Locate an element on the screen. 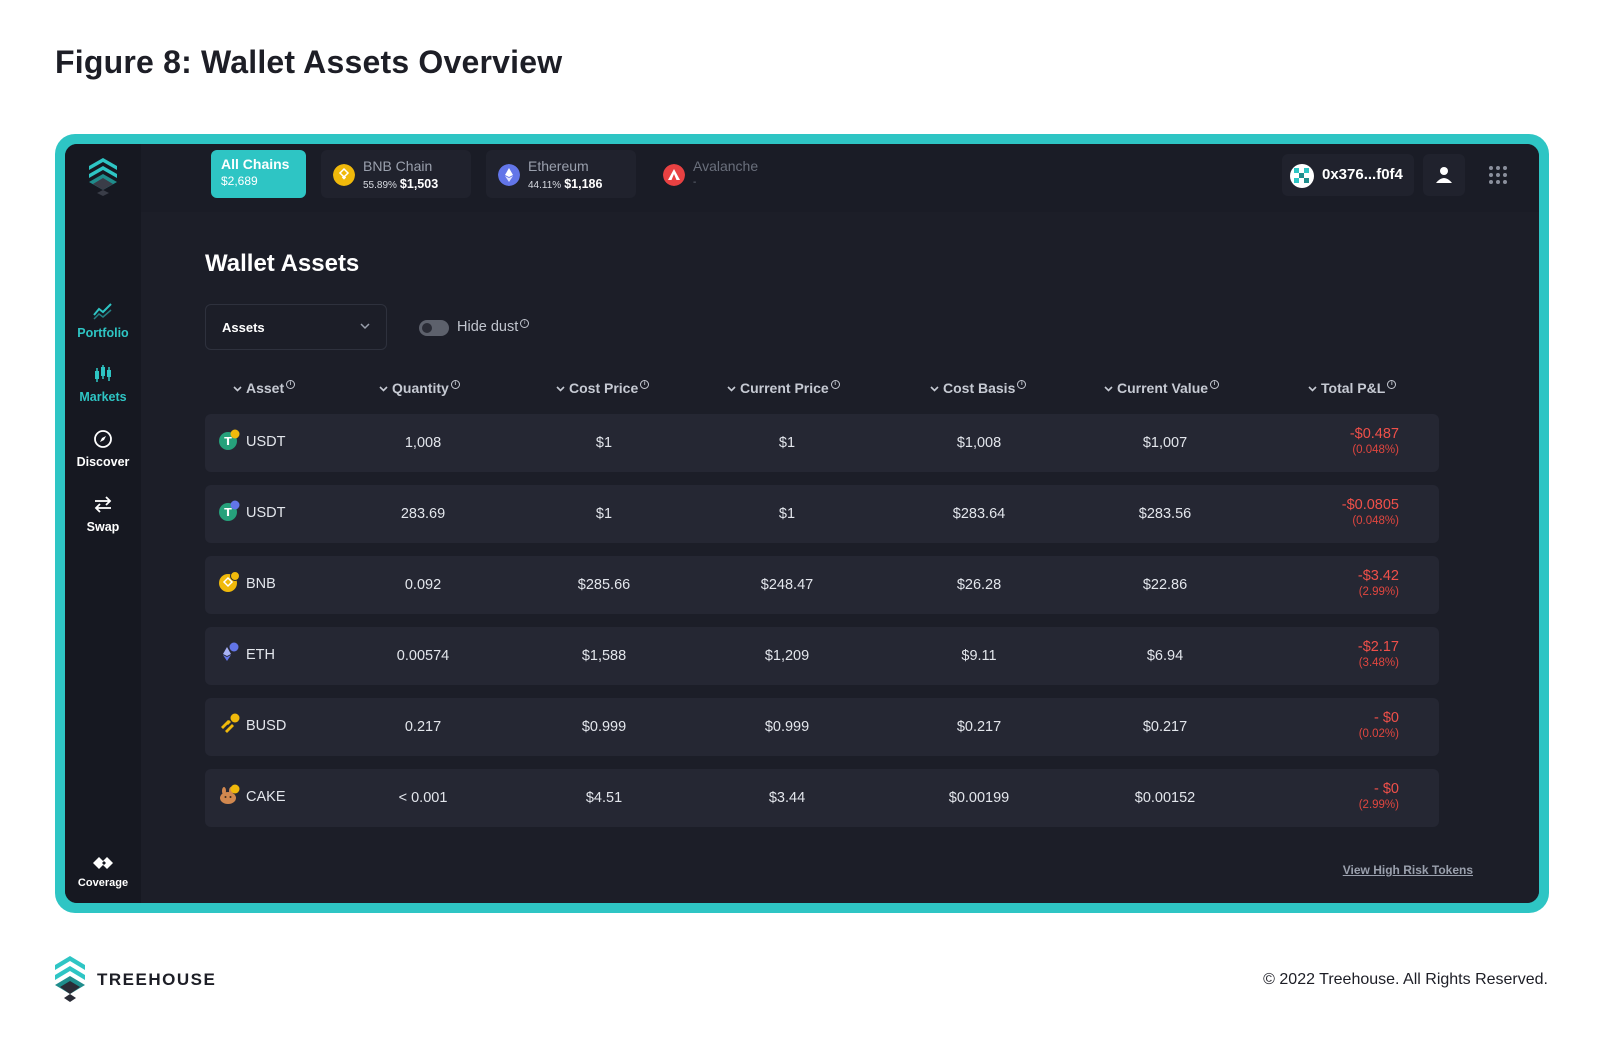 This screenshot has height=1045, width=1600. column-header-current-value: Current Value i is located at coordinates (1162, 388).